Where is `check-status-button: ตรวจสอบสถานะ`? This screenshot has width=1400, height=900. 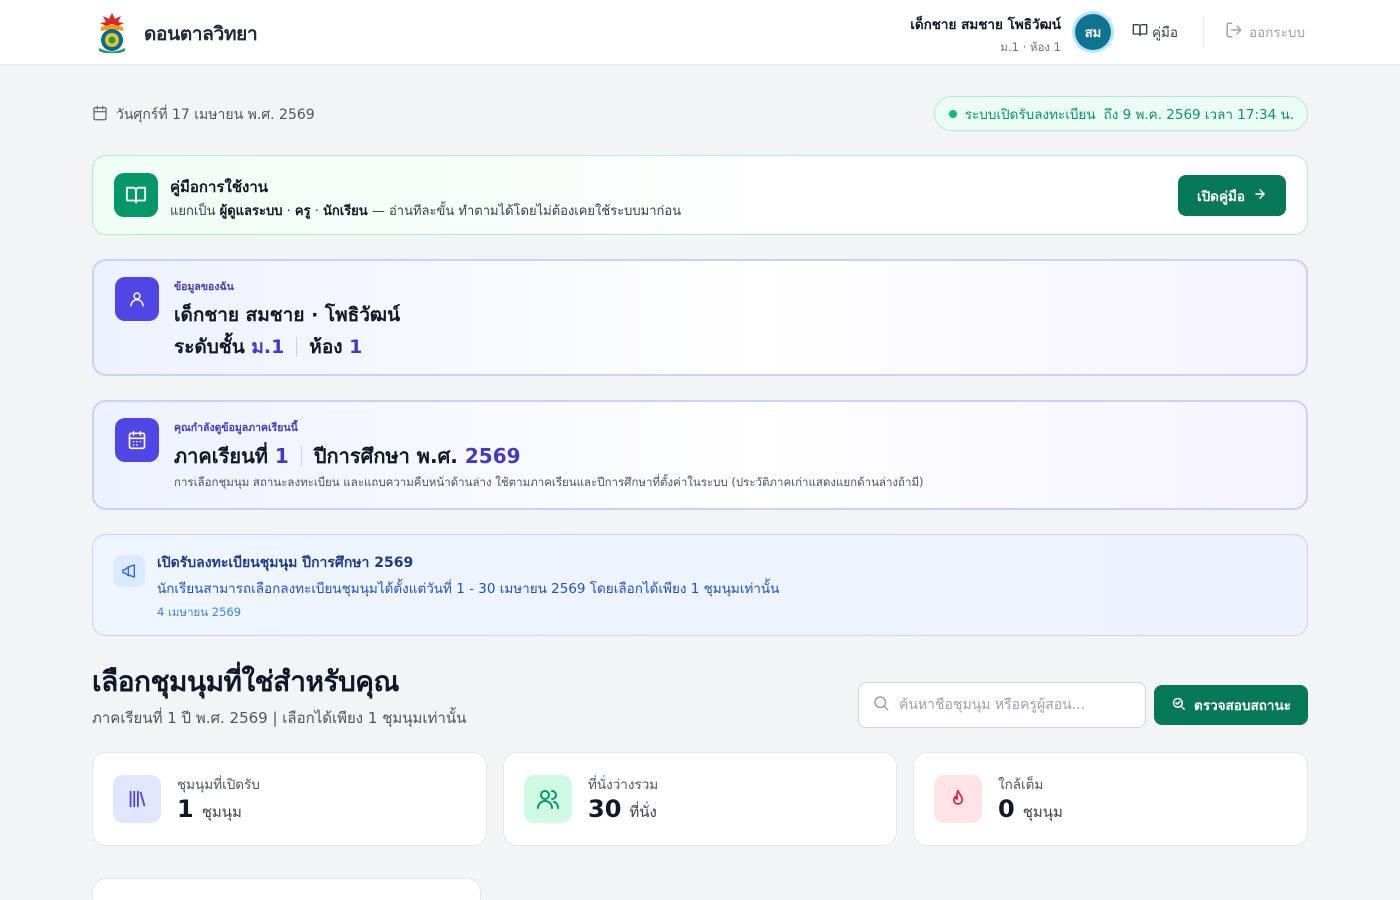 check-status-button: ตรวจสอบสถานะ is located at coordinates (1231, 705).